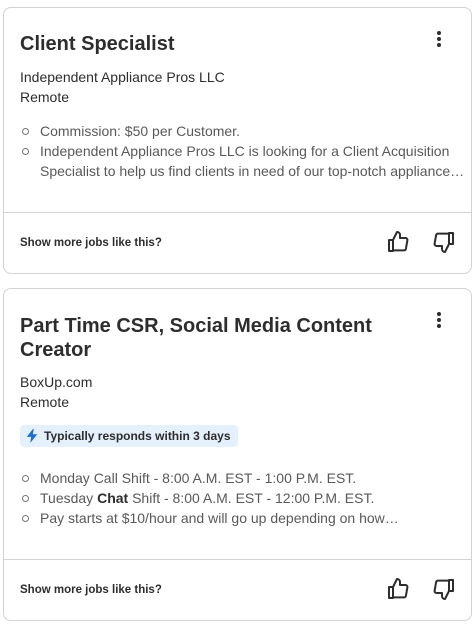 The height and width of the screenshot is (626, 475). Describe the element at coordinates (221, 44) in the screenshot. I see `job-title: Client Specialist` at that location.